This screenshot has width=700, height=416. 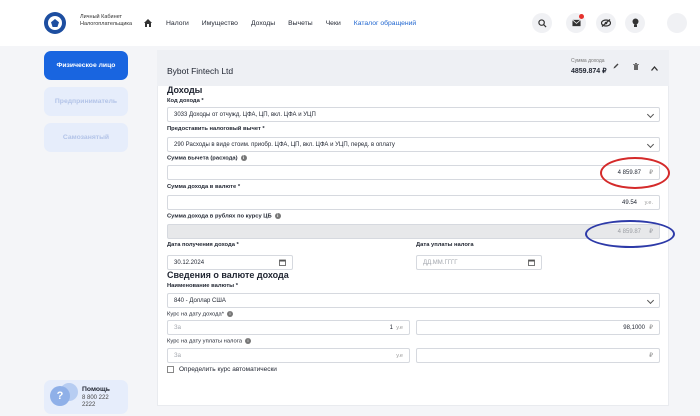 What do you see at coordinates (177, 23) in the screenshot?
I see `nav-taxes: Налоги` at bounding box center [177, 23].